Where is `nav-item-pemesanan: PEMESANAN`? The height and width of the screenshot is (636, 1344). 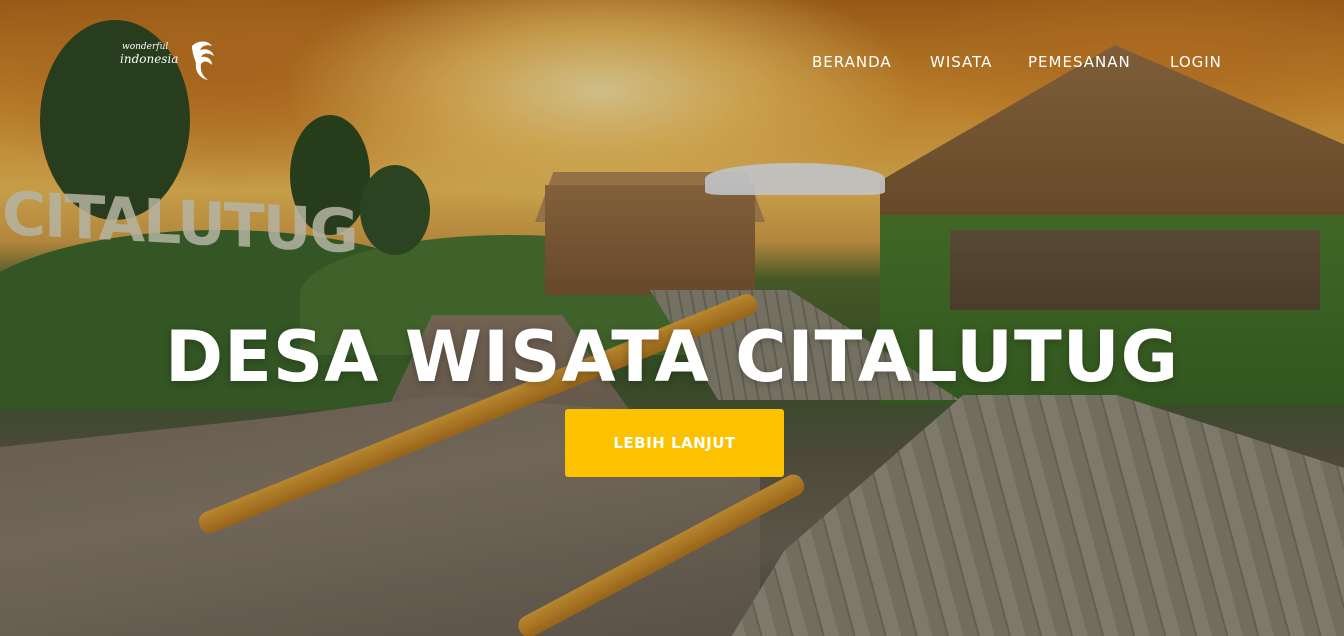
nav-item-pemesanan: PEMESANAN is located at coordinates (1079, 62).